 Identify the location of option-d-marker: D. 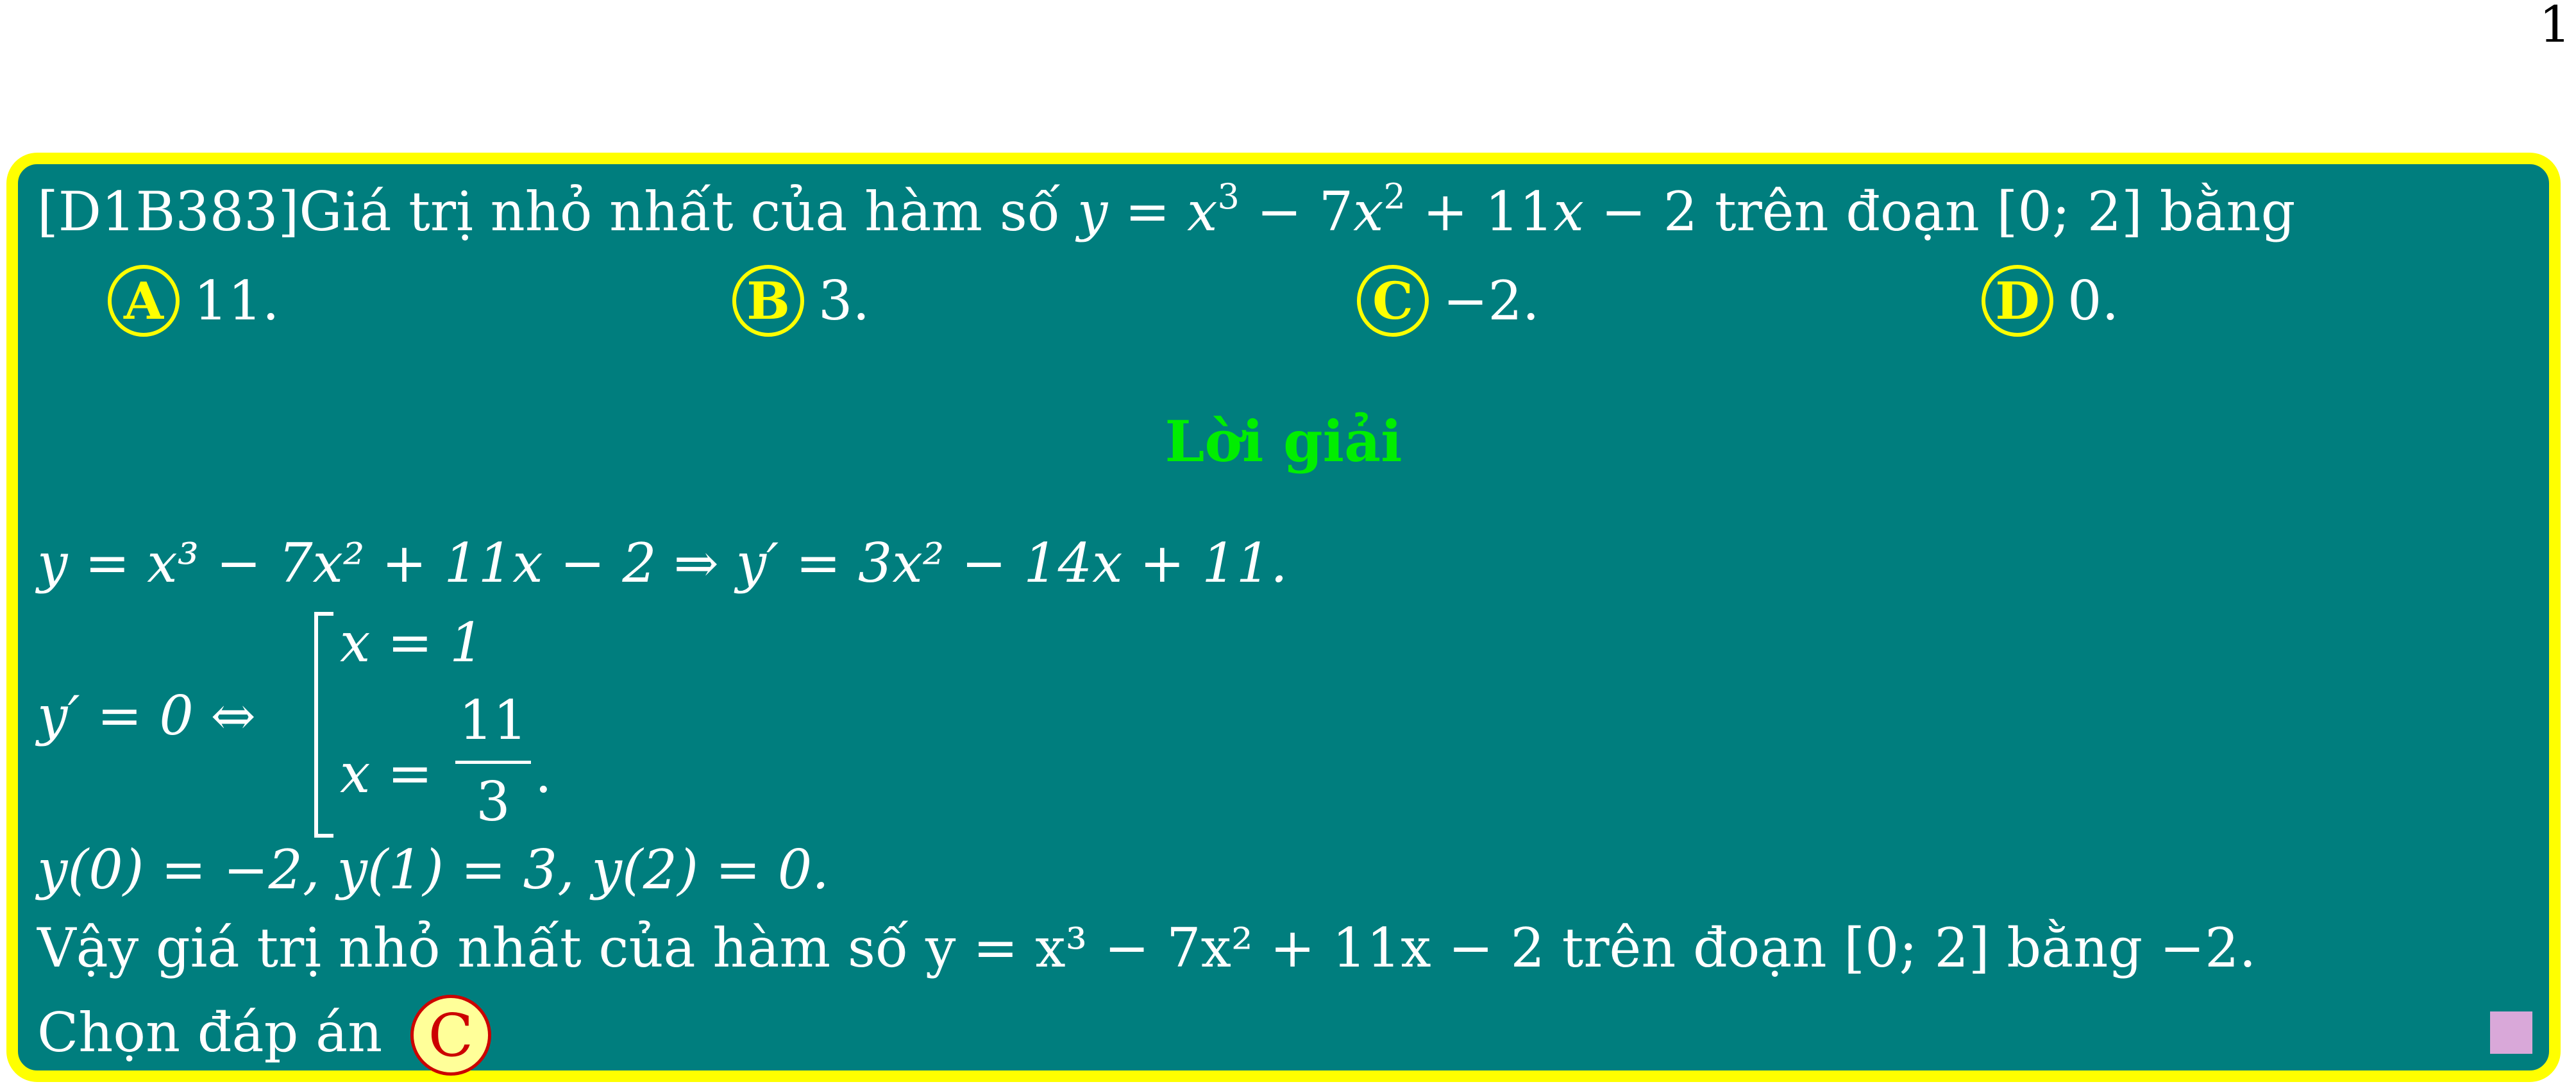
(2017, 301).